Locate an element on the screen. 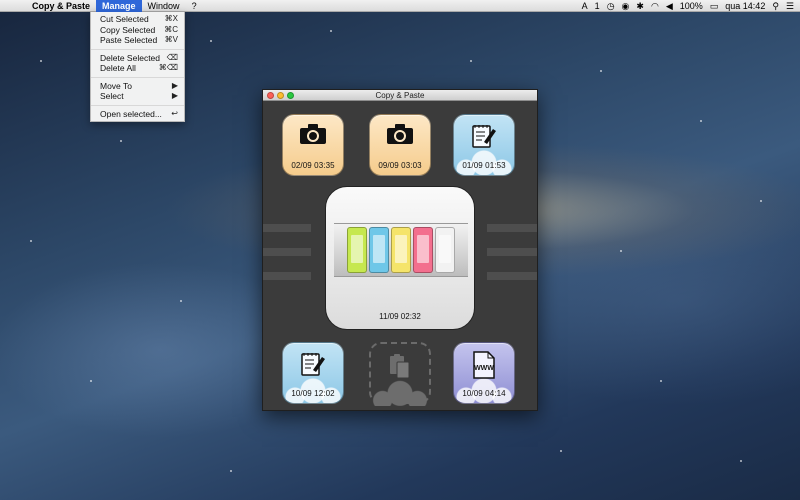 The height and width of the screenshot is (500, 800). spotlight-icon: ⚲ is located at coordinates (775, 6).